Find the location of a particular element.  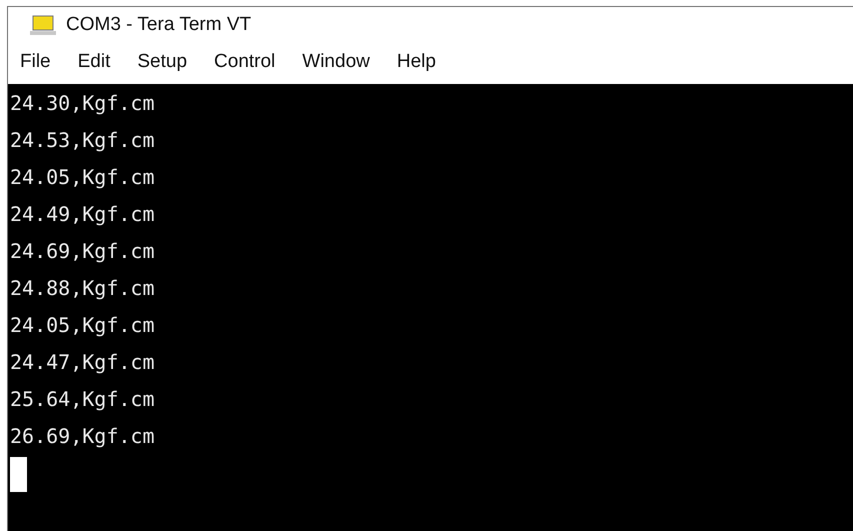

window-title: COM3 - Tera Term VT is located at coordinates (159, 24).